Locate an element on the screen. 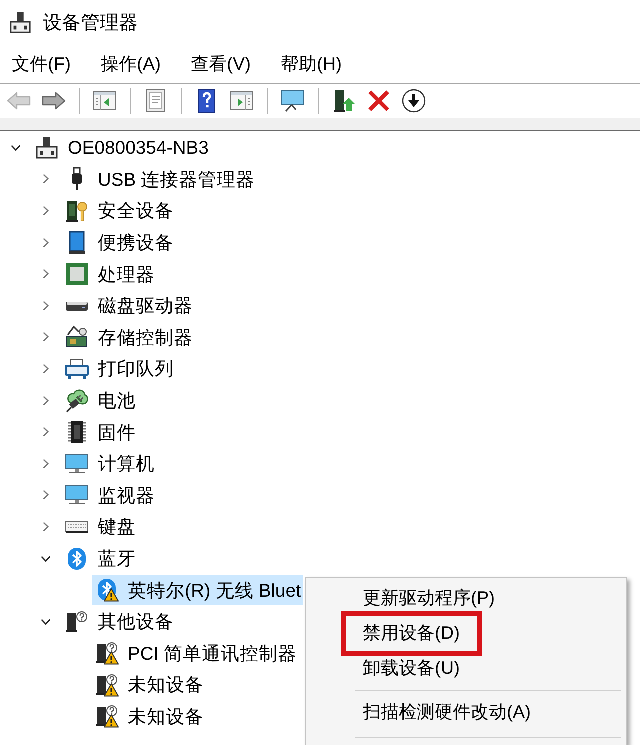 The height and width of the screenshot is (745, 640). tree-item: 磁盘驱动器 is located at coordinates (128, 305).